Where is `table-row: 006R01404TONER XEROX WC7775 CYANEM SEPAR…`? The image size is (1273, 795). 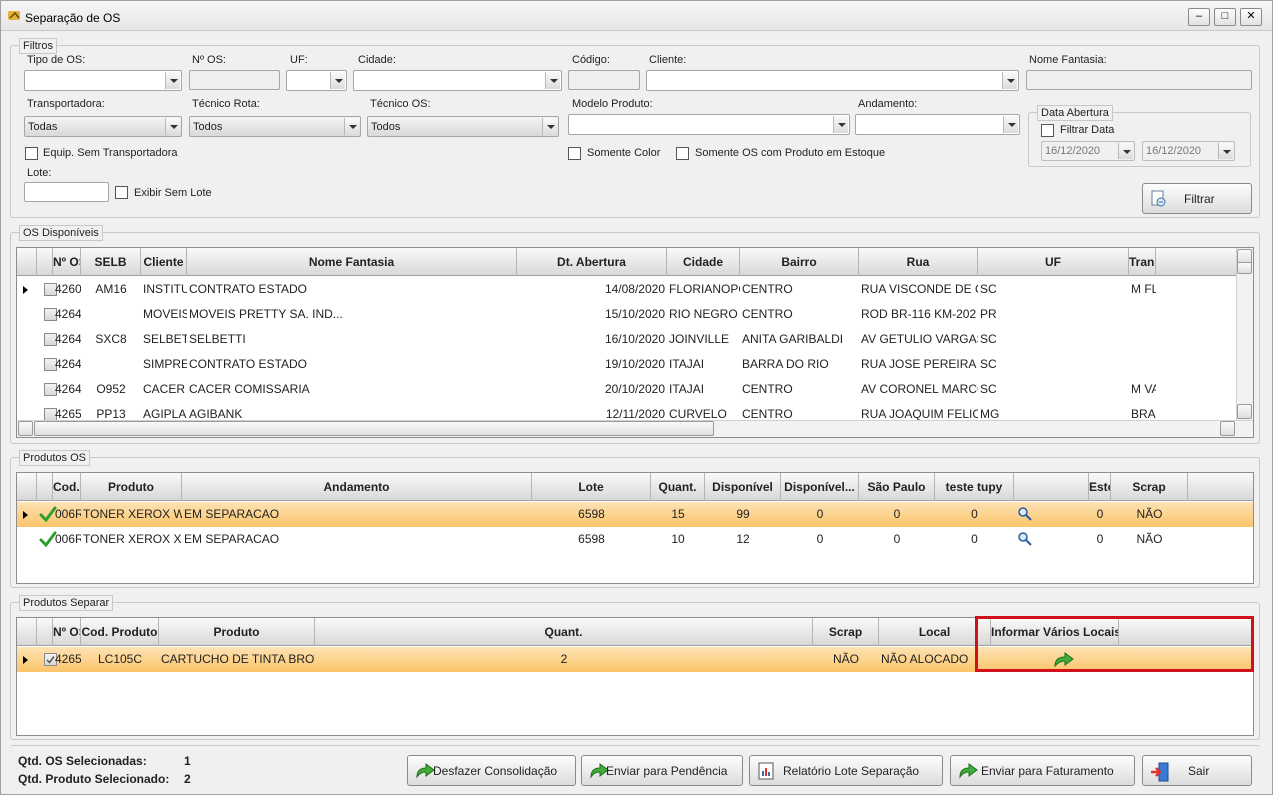 table-row: 006R01404TONER XEROX WC7775 CYANEM SEPAR… is located at coordinates (635, 514).